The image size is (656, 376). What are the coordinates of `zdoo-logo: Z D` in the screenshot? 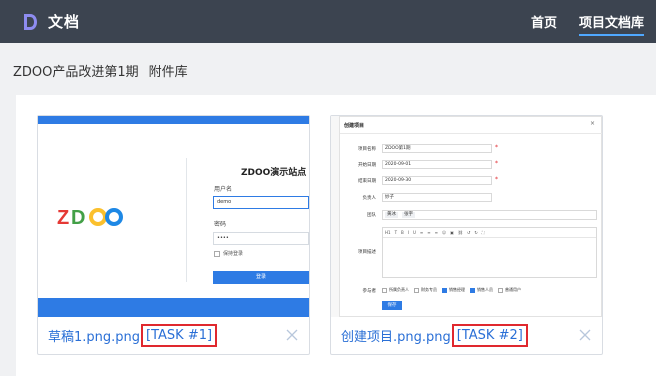 It's located at (92, 219).